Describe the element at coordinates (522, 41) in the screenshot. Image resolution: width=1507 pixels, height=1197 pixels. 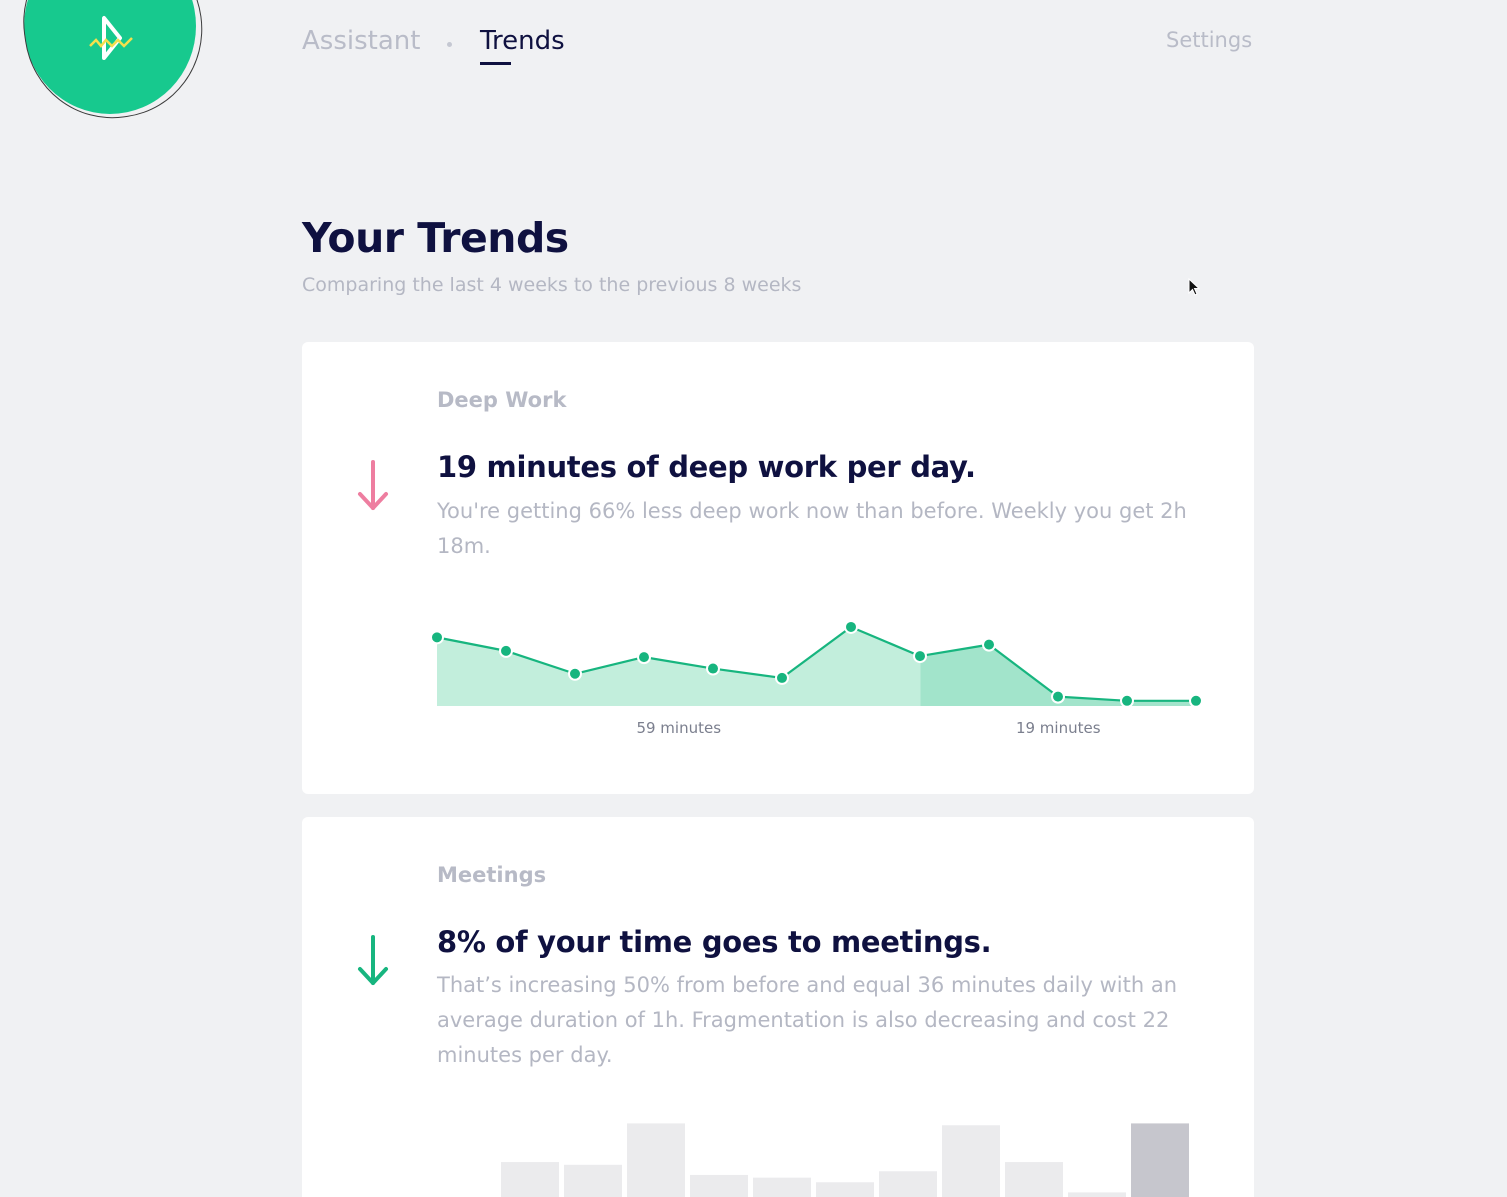
I see `nav-tab-trends: Trends` at that location.